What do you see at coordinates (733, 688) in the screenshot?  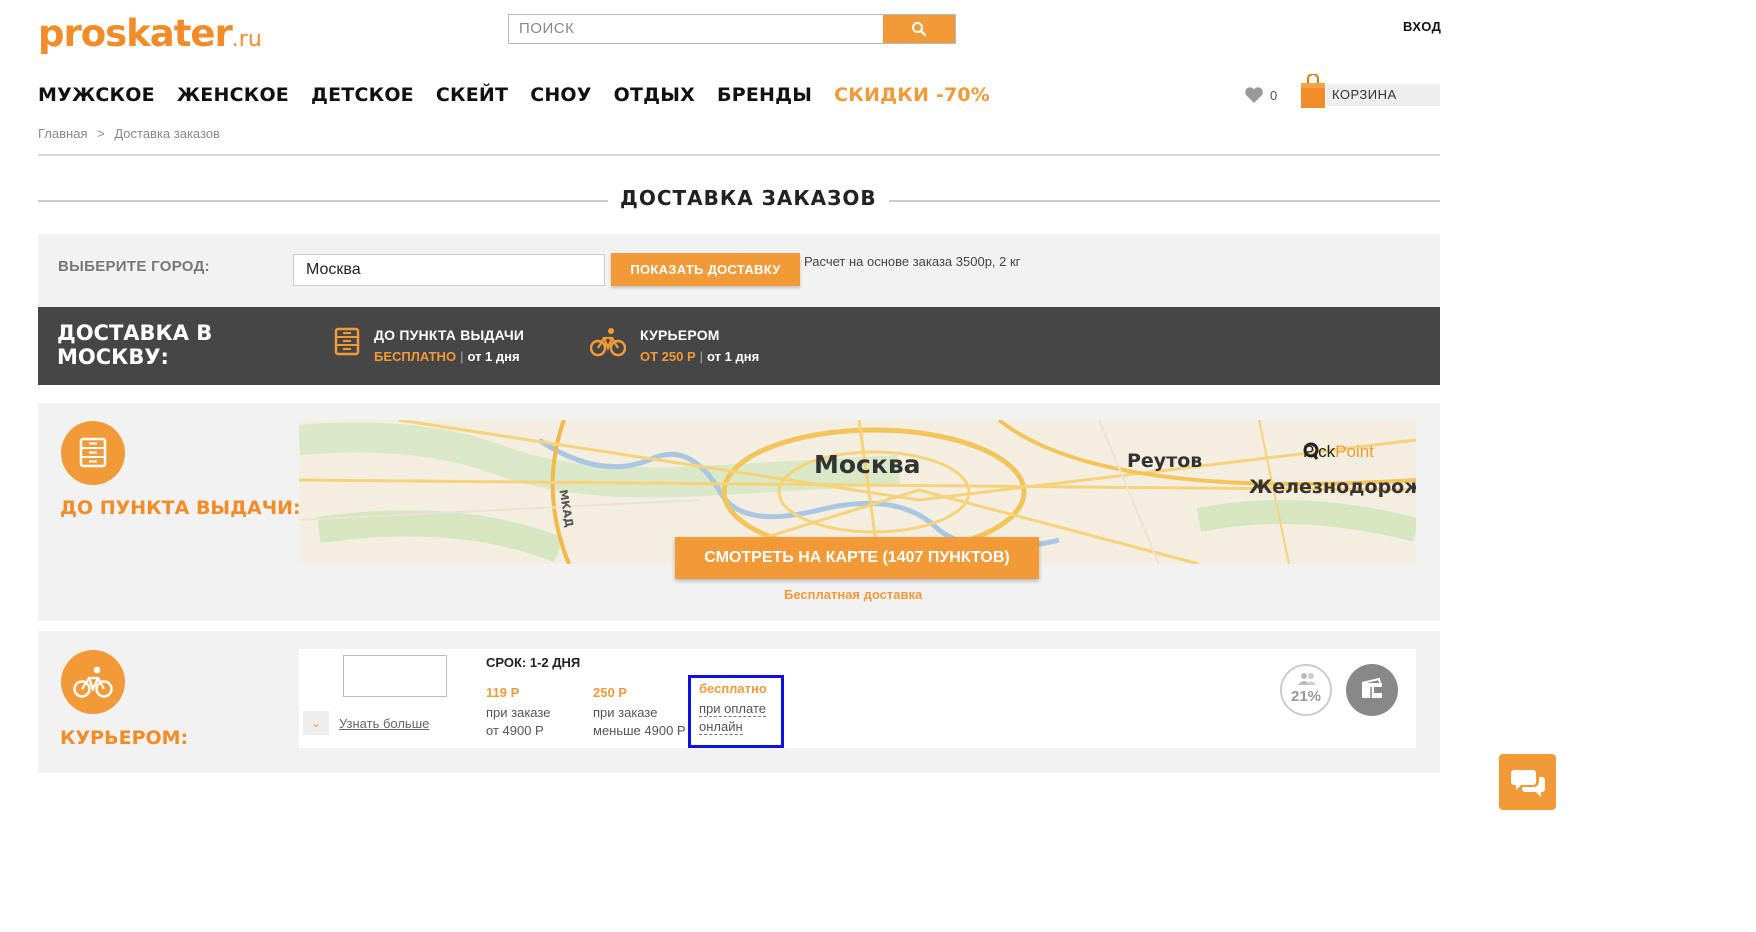 I see `tier-price: бесплатно` at bounding box center [733, 688].